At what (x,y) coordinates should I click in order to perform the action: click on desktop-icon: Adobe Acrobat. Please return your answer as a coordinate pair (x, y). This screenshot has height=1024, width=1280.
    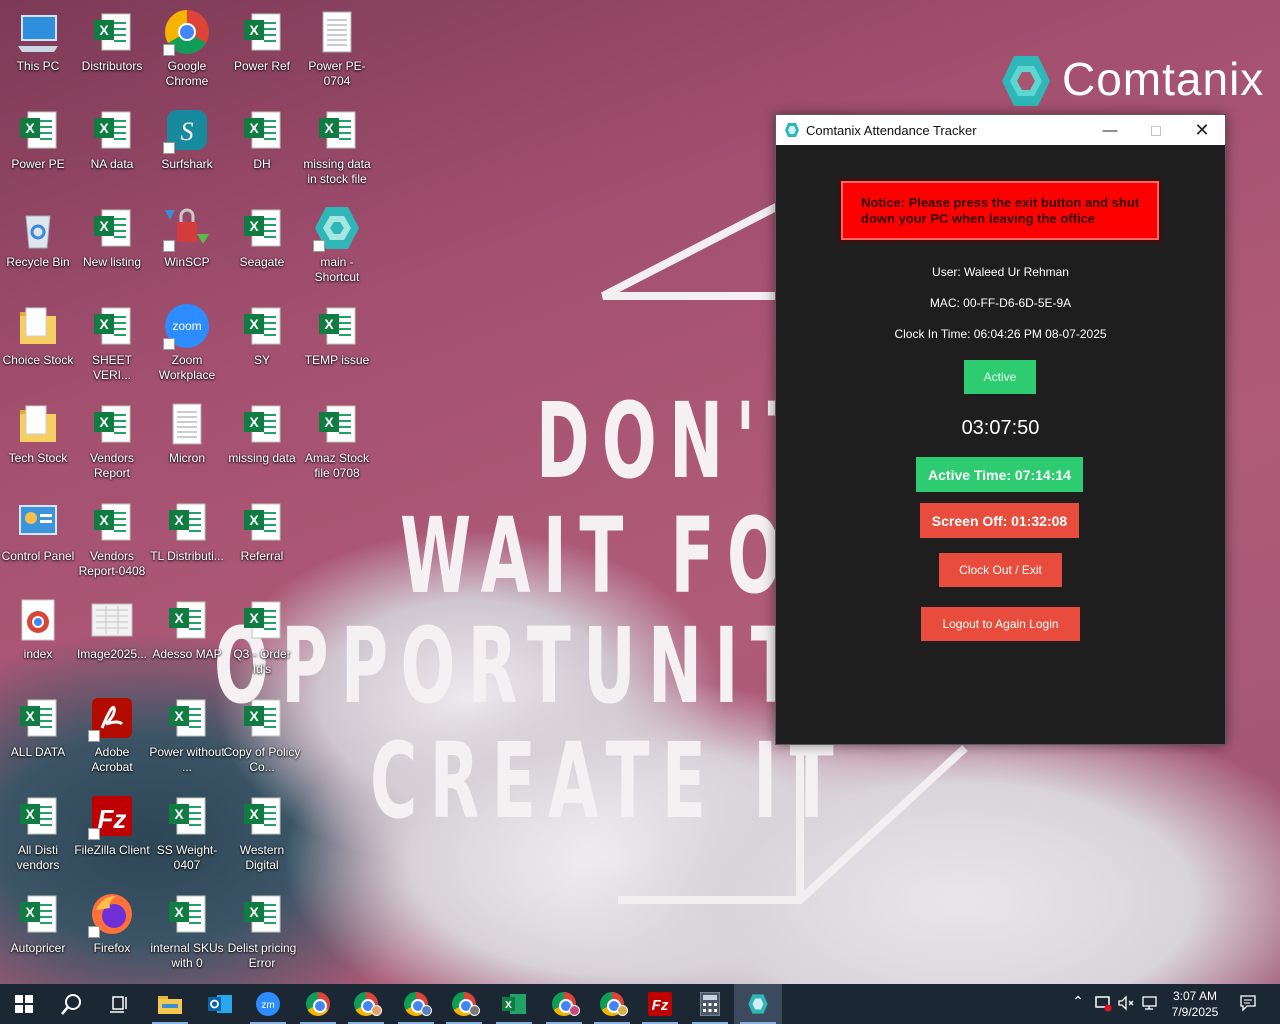
    Looking at the image, I should click on (112, 733).